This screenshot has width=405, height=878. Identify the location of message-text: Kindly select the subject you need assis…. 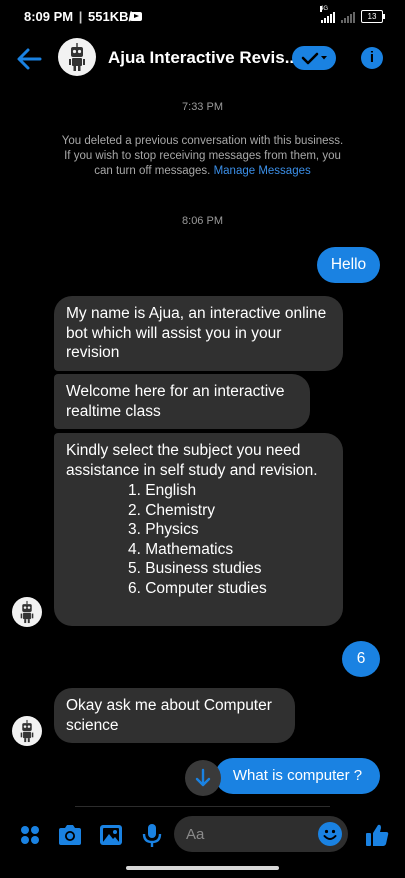
(192, 460).